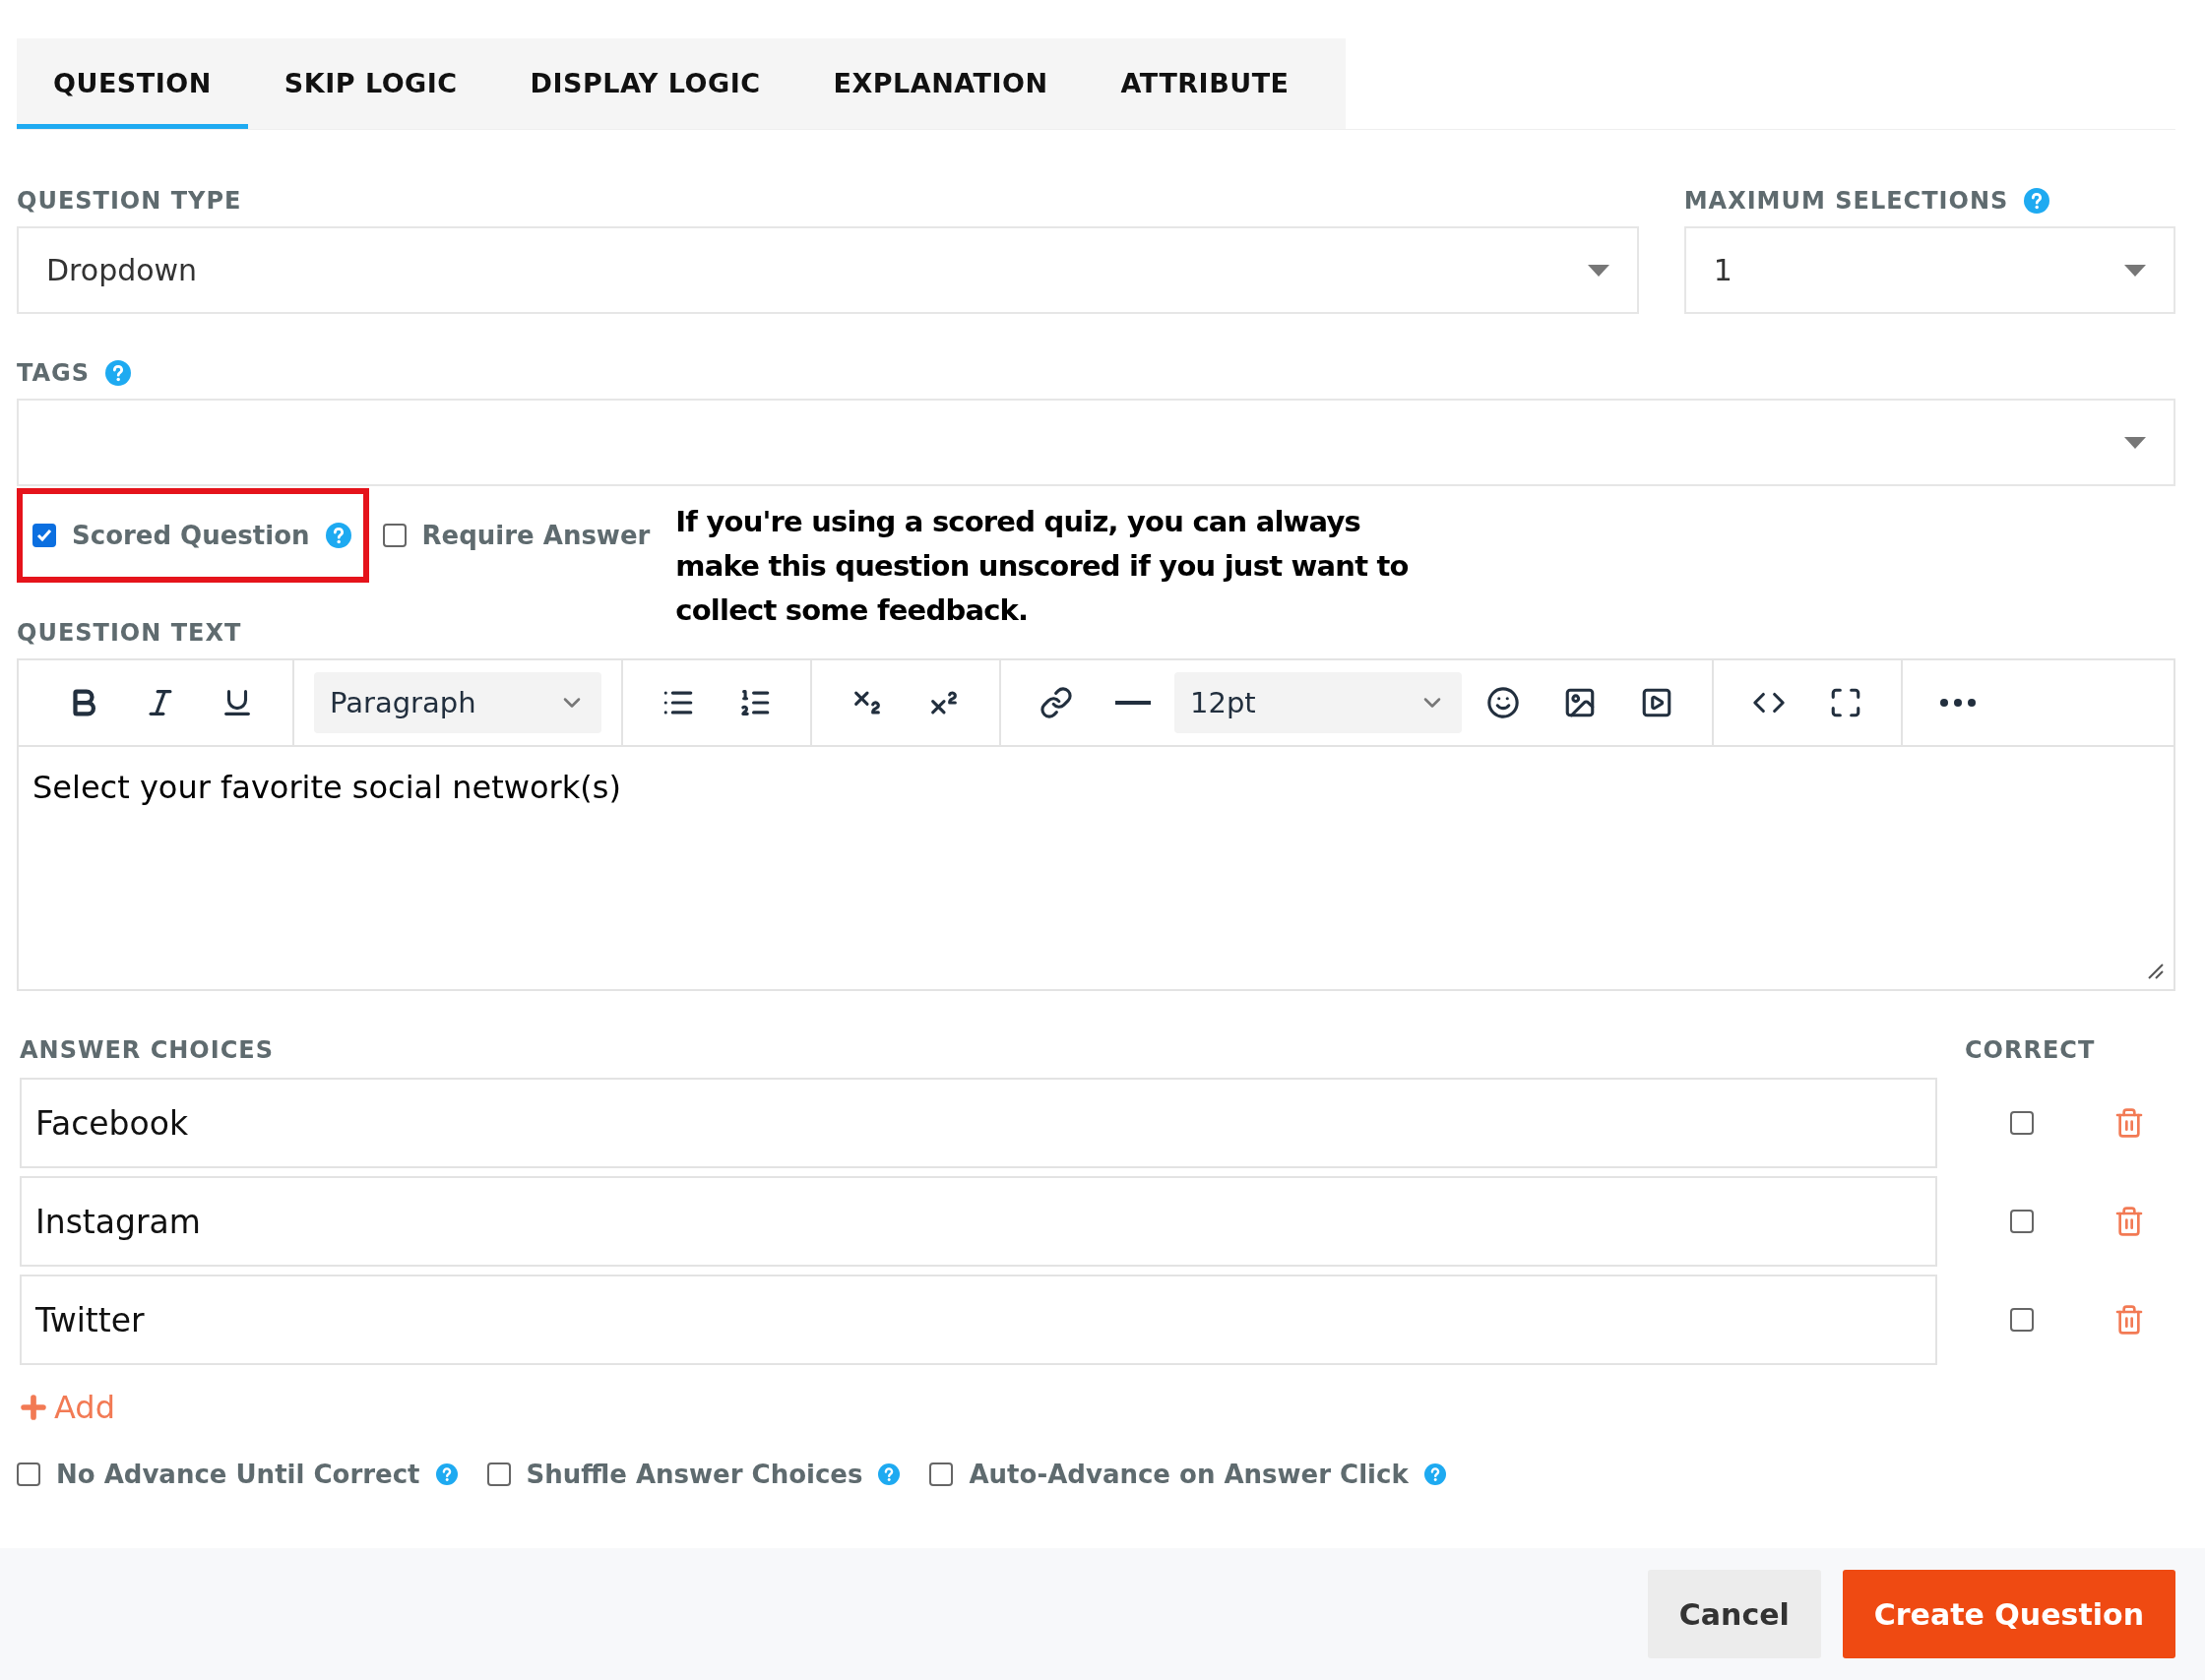 The width and height of the screenshot is (2205, 1680). I want to click on cancel-button: Cancel, so click(1734, 1614).